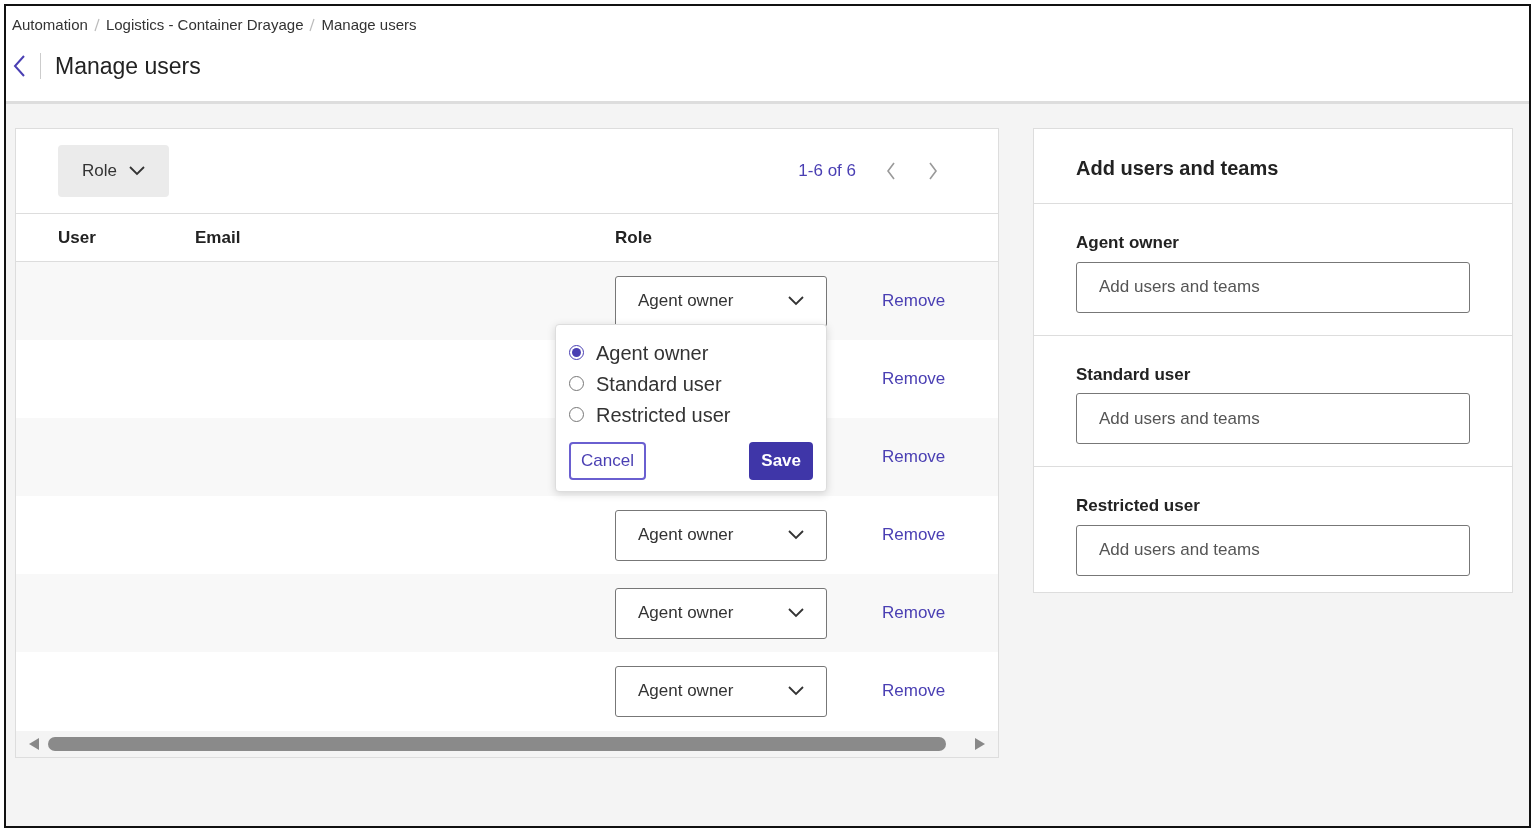  What do you see at coordinates (218, 237) in the screenshot?
I see `column-header: Email` at bounding box center [218, 237].